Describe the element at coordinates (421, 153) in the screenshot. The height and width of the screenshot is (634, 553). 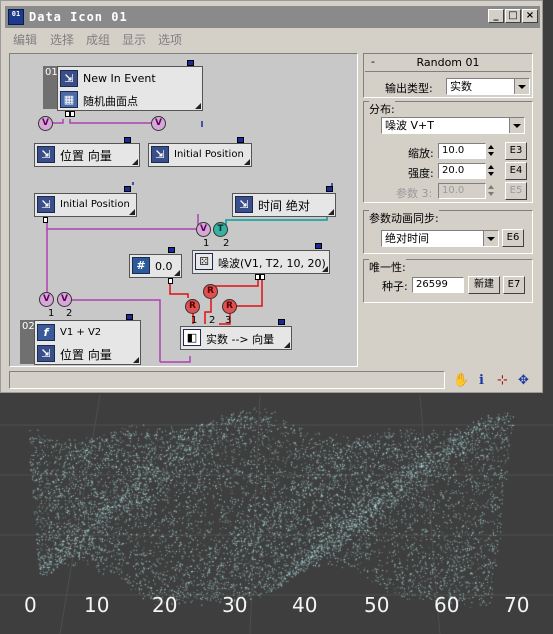
I see `scale-label: 缩放:` at that location.